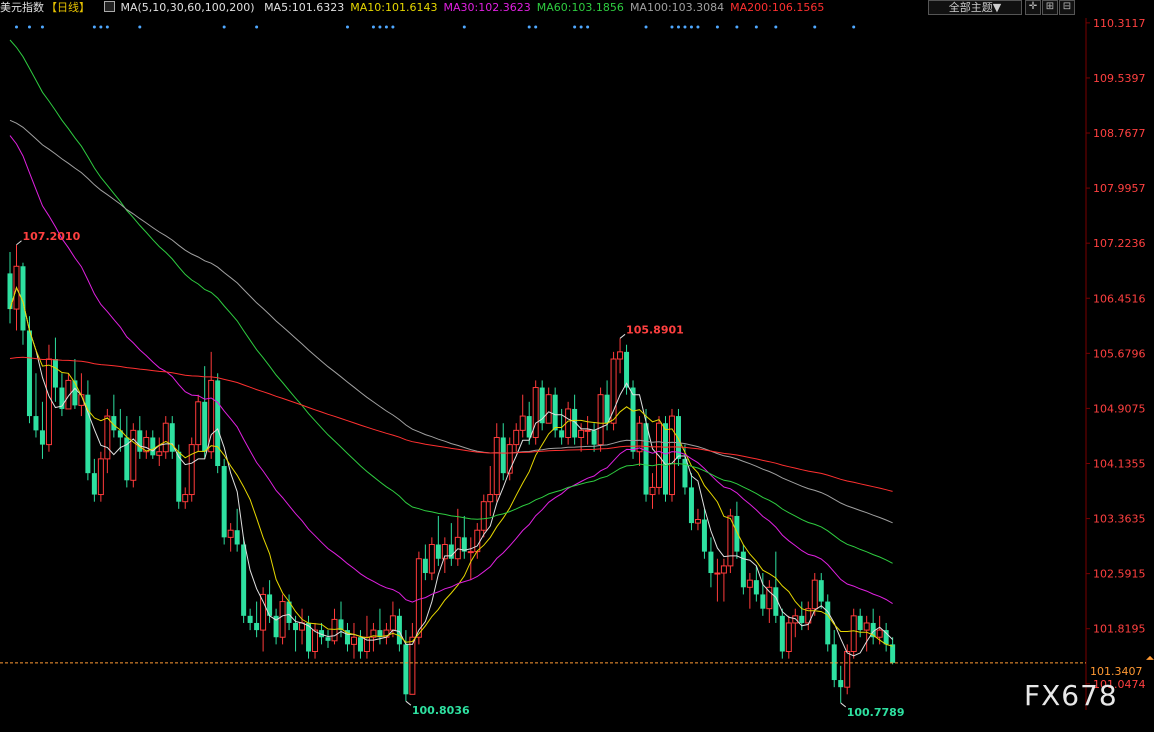 The height and width of the screenshot is (732, 1154). I want to click on price-marker-icon, so click(1150, 657).